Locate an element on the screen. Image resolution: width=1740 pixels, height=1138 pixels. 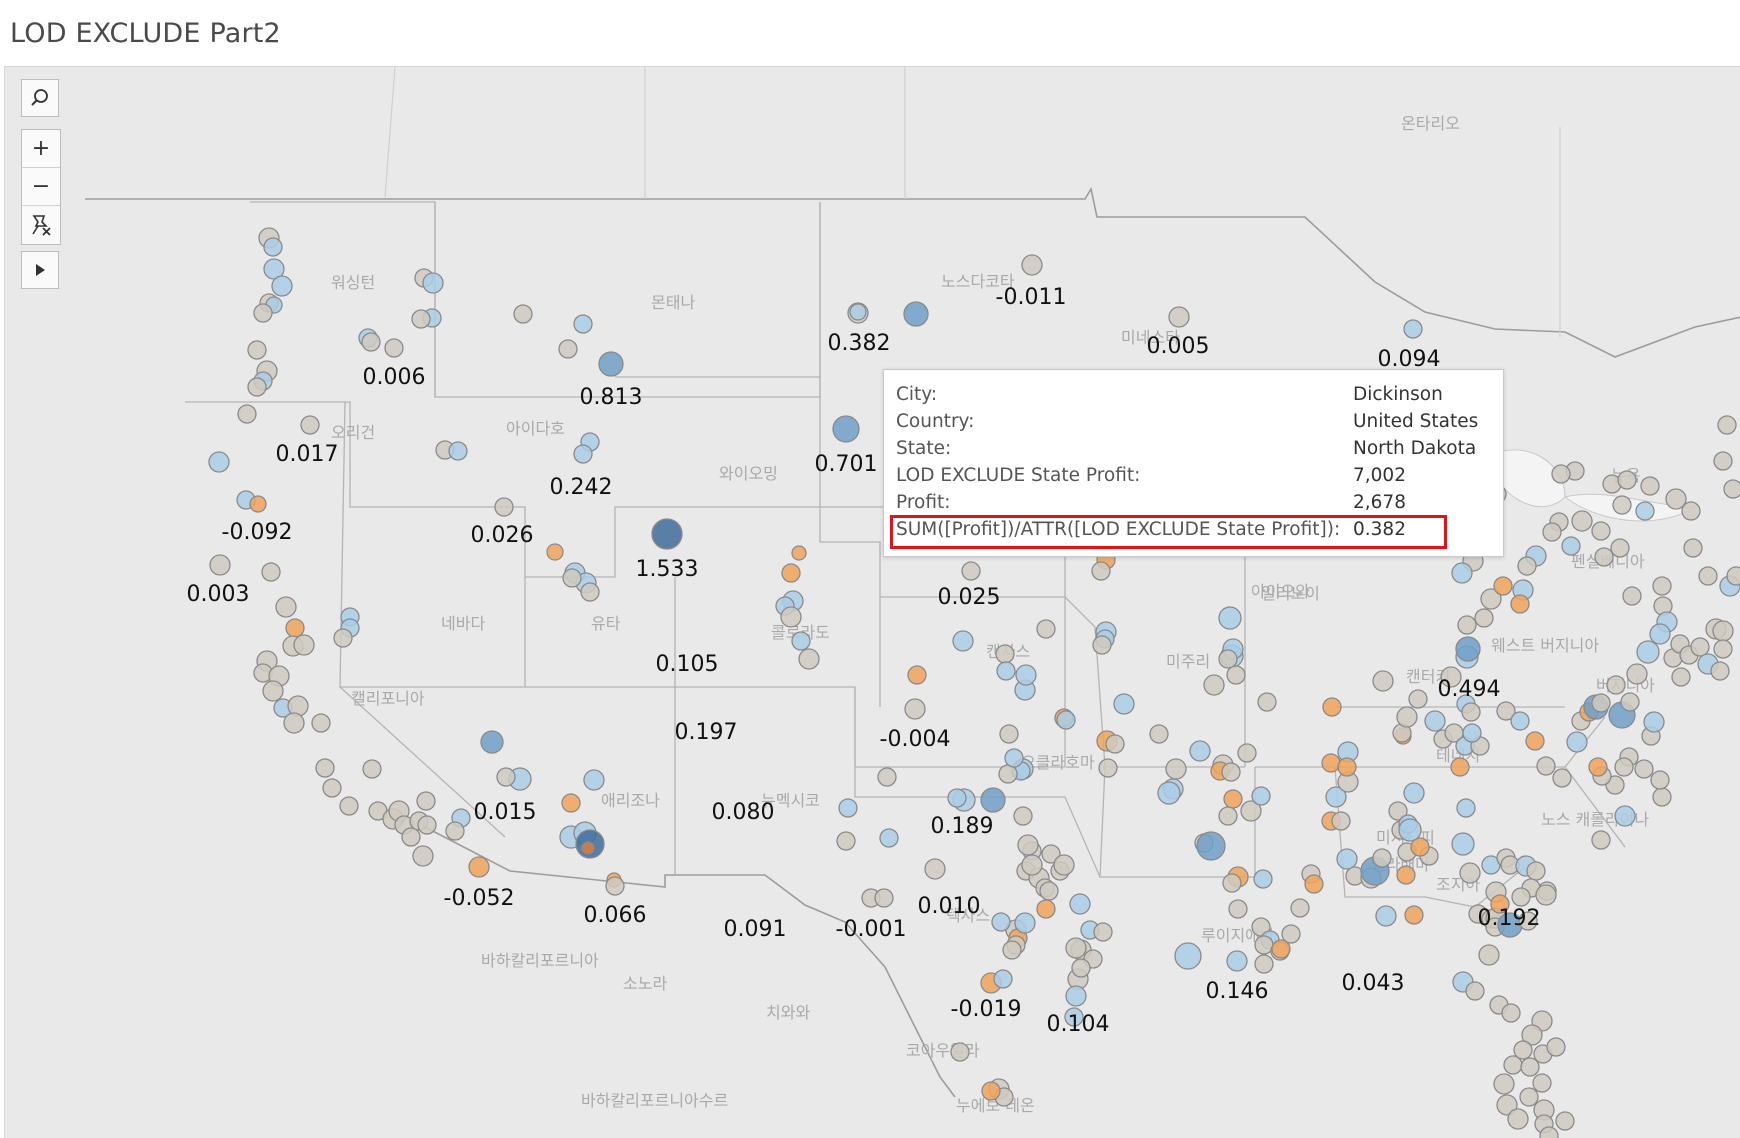
search-button is located at coordinates (40, 98).